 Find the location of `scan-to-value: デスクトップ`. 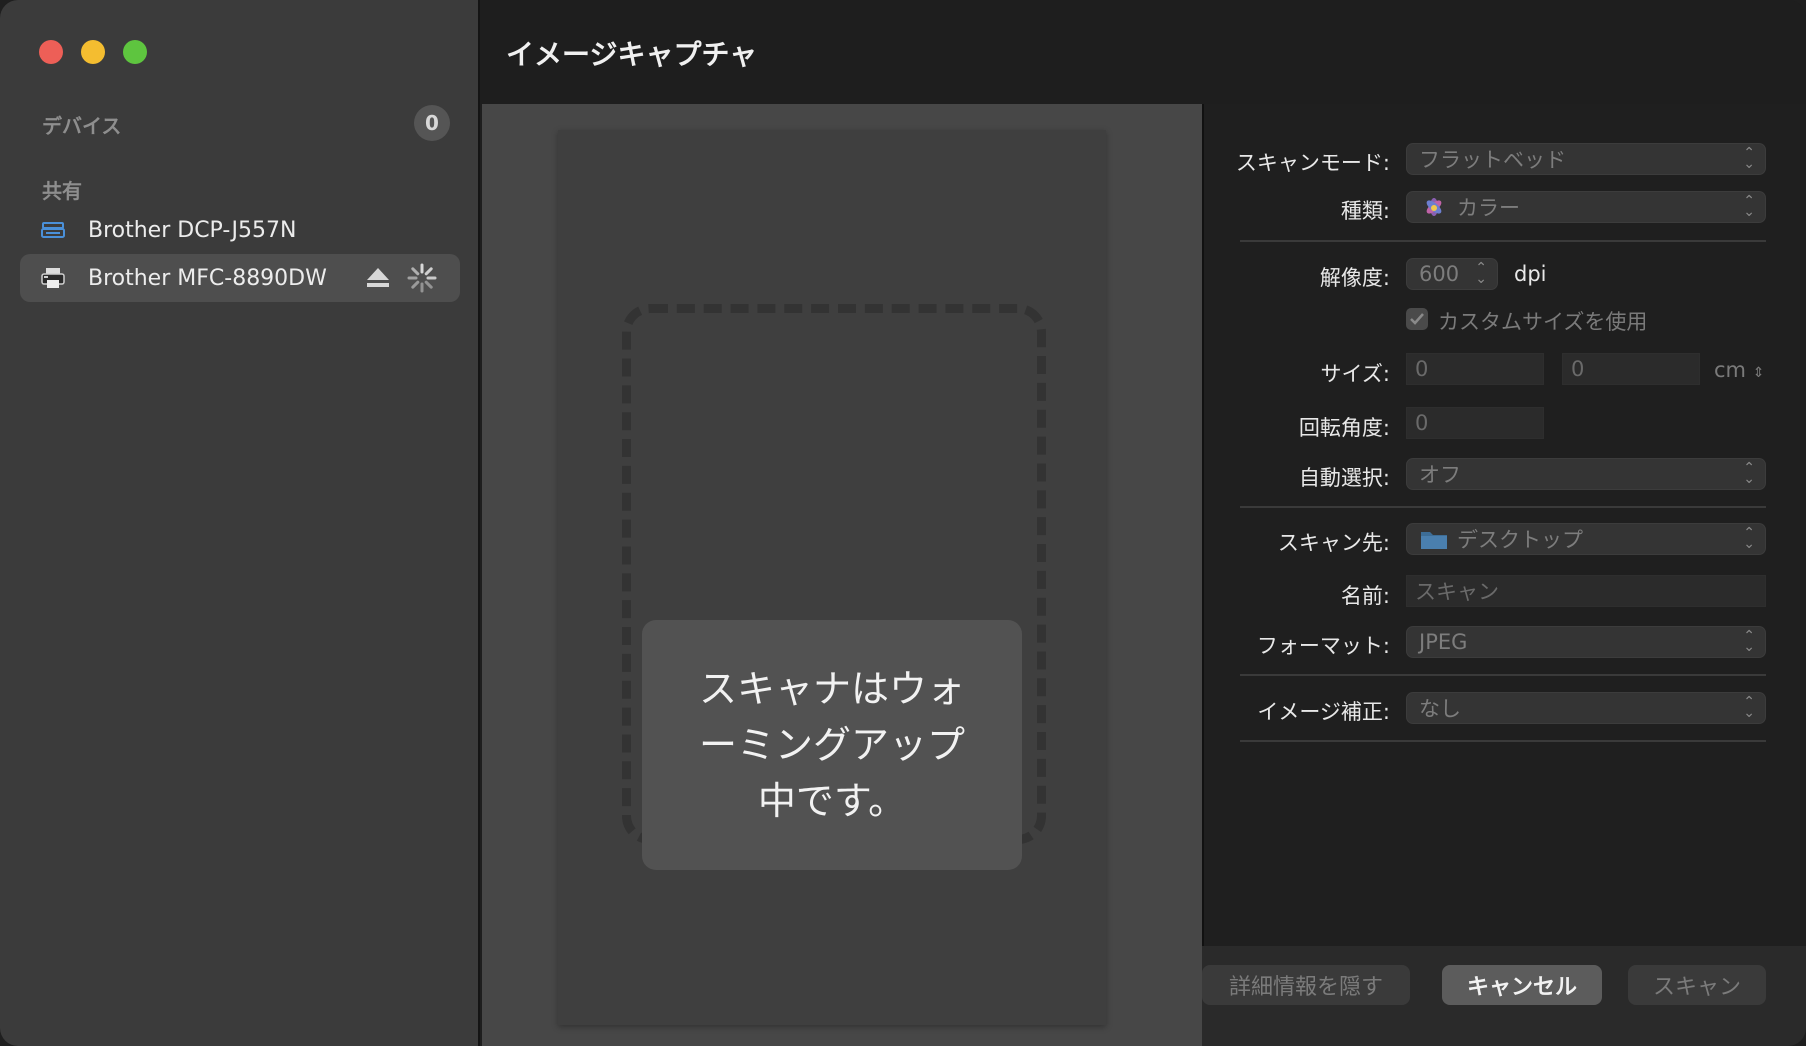

scan-to-value: デスクトップ is located at coordinates (1520, 540).